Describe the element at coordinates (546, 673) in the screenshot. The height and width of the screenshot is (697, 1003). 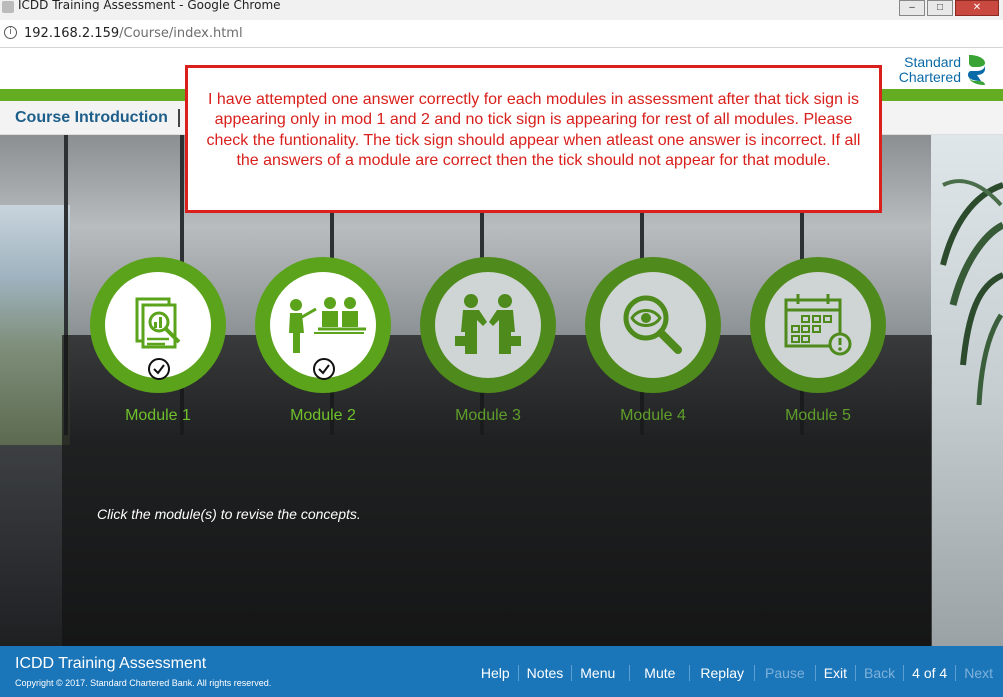
I see `notes-button: Notes` at that location.